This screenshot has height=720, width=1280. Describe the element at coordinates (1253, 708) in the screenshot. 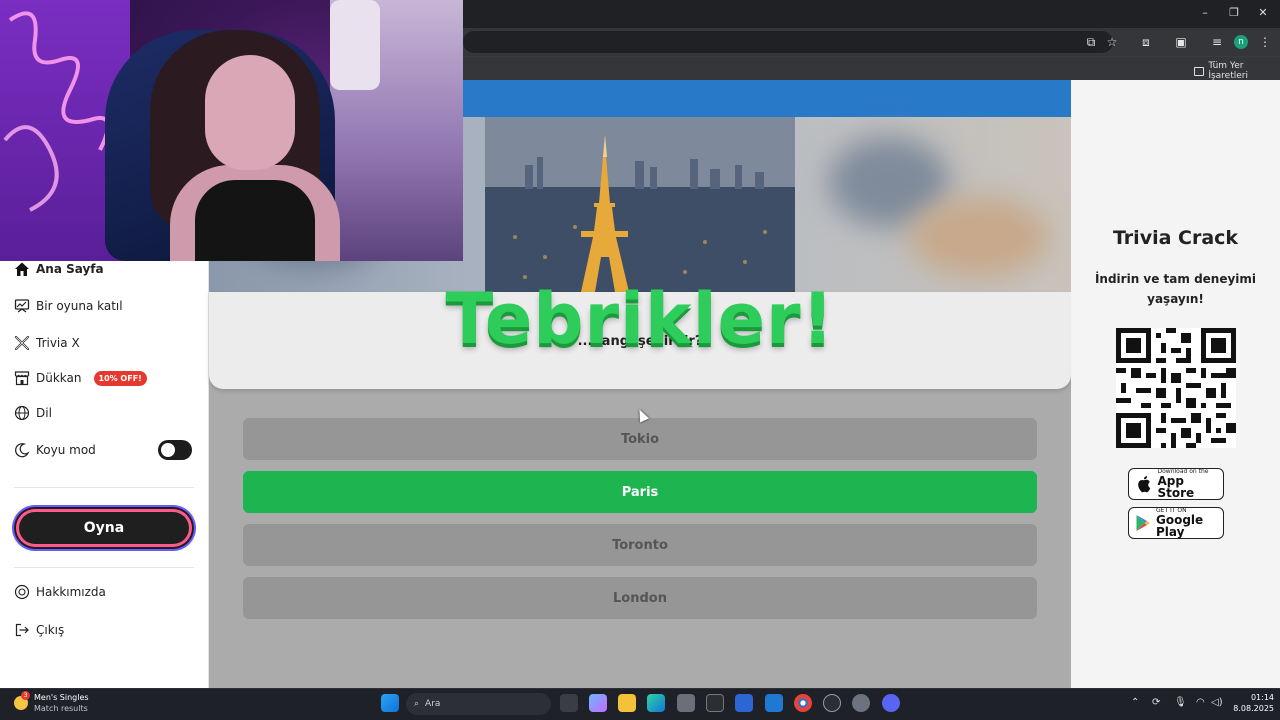

I see `clock-date: 8.08.2025` at that location.